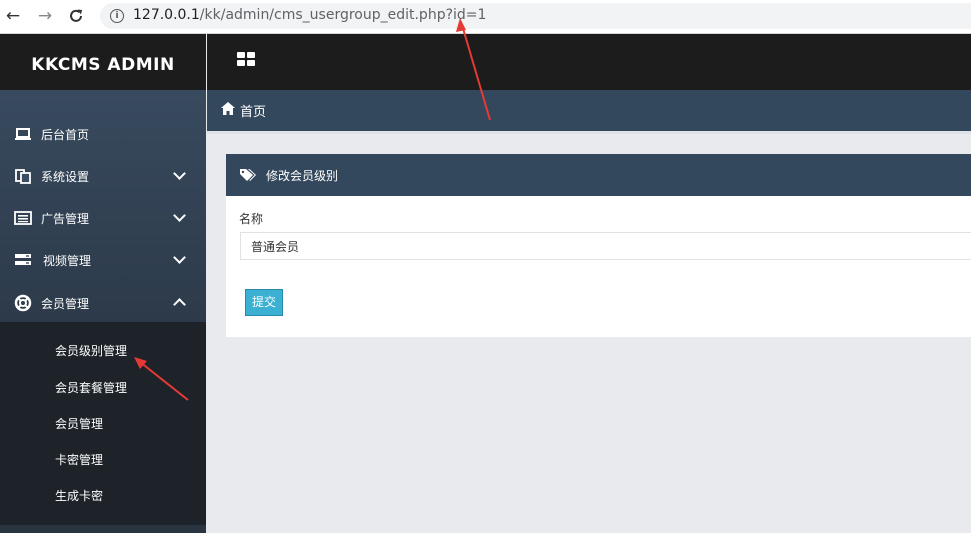 Image resolution: width=971 pixels, height=533 pixels. I want to click on sidebar-item-label: 会员管理, so click(65, 304).